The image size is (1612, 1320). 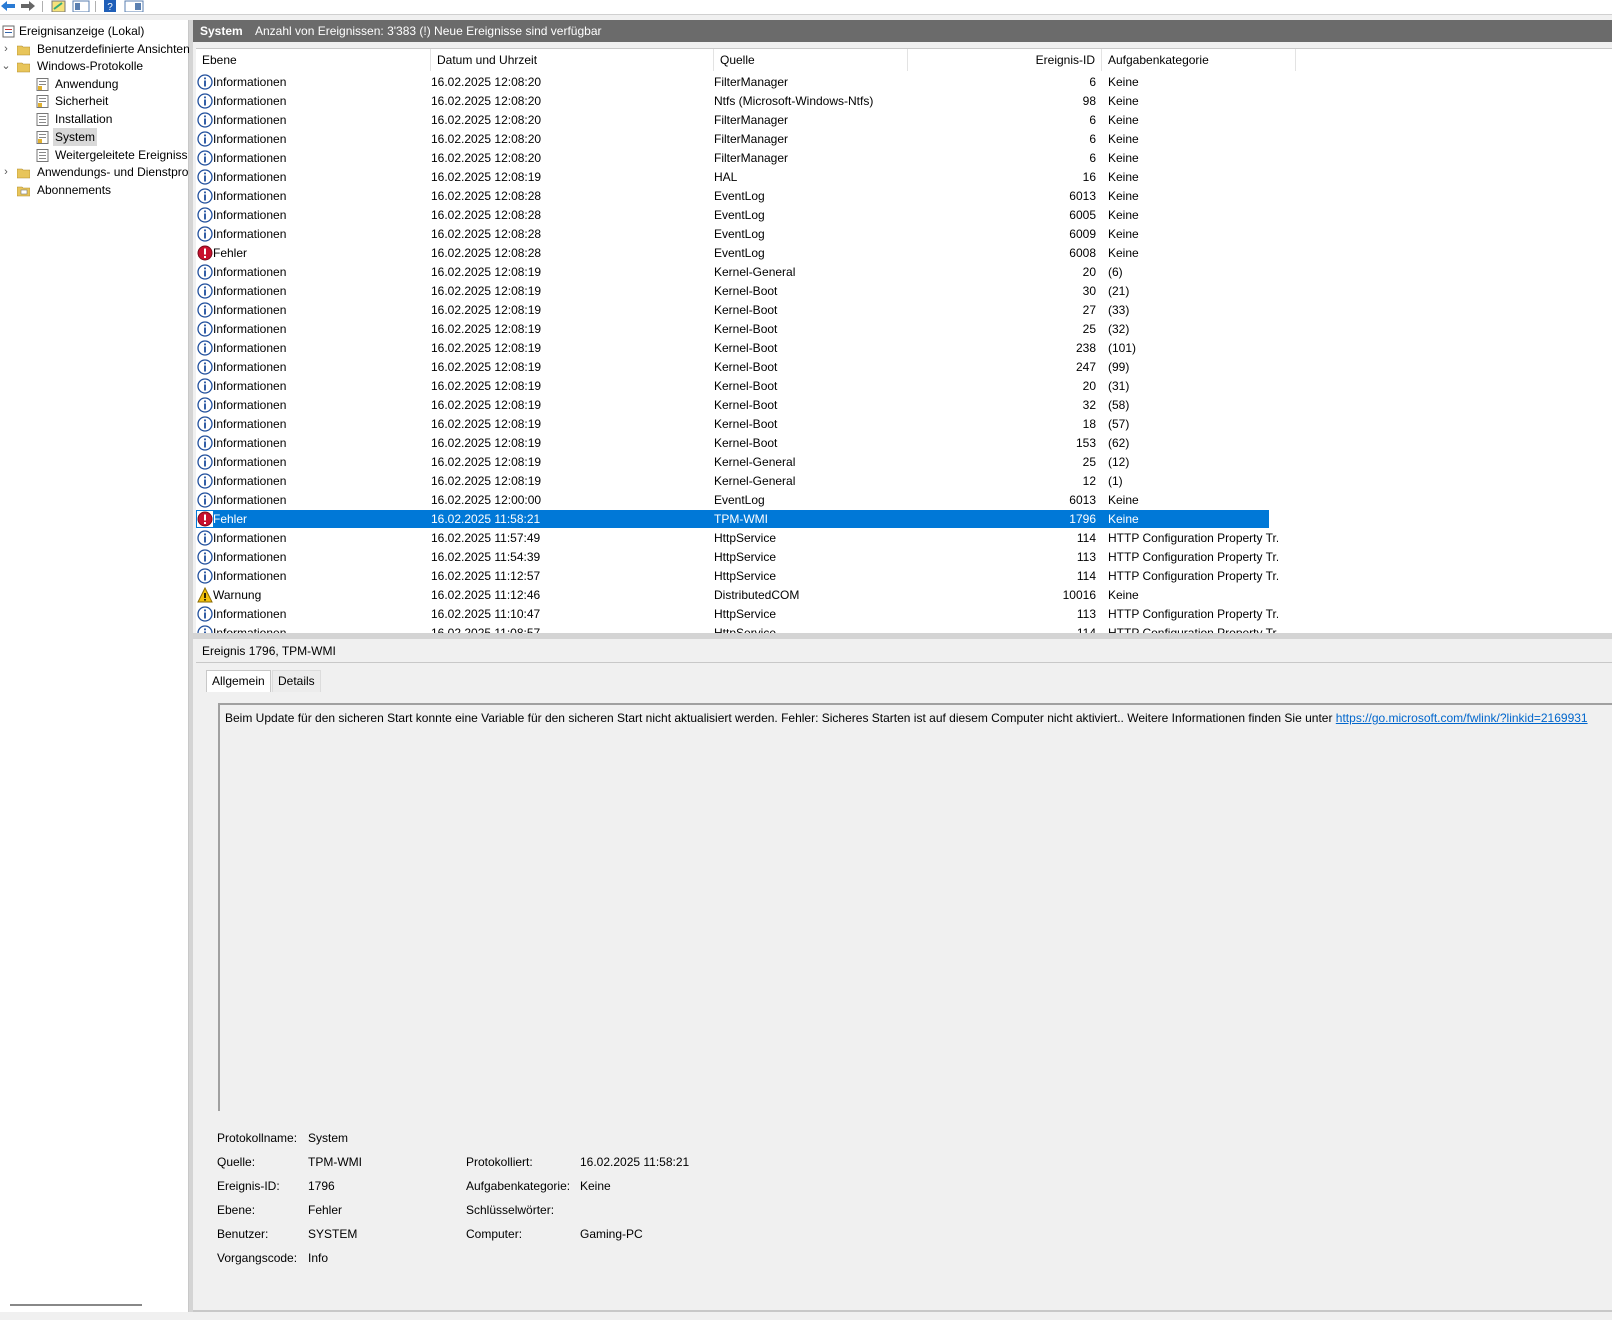 I want to click on show-hide-tree-icon, so click(x=81, y=6).